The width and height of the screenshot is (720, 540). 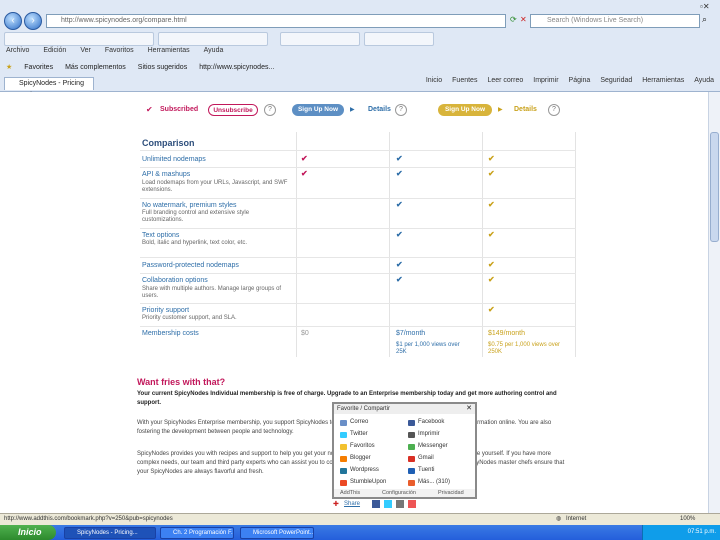 I want to click on details-link-pro: Details, so click(x=379, y=109).